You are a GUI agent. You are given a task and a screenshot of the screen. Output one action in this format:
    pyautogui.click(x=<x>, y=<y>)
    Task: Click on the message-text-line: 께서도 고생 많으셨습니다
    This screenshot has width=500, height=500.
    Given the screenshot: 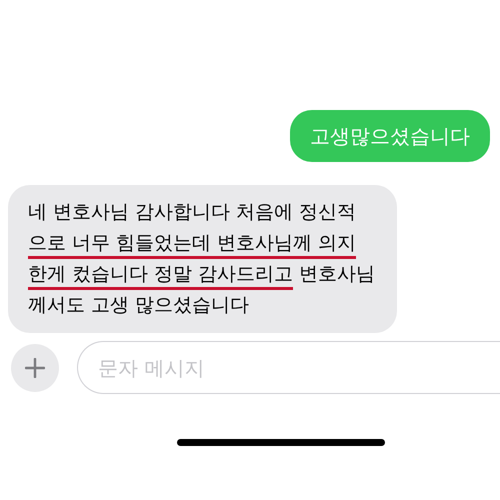 What is the action you would take?
    pyautogui.click(x=139, y=305)
    